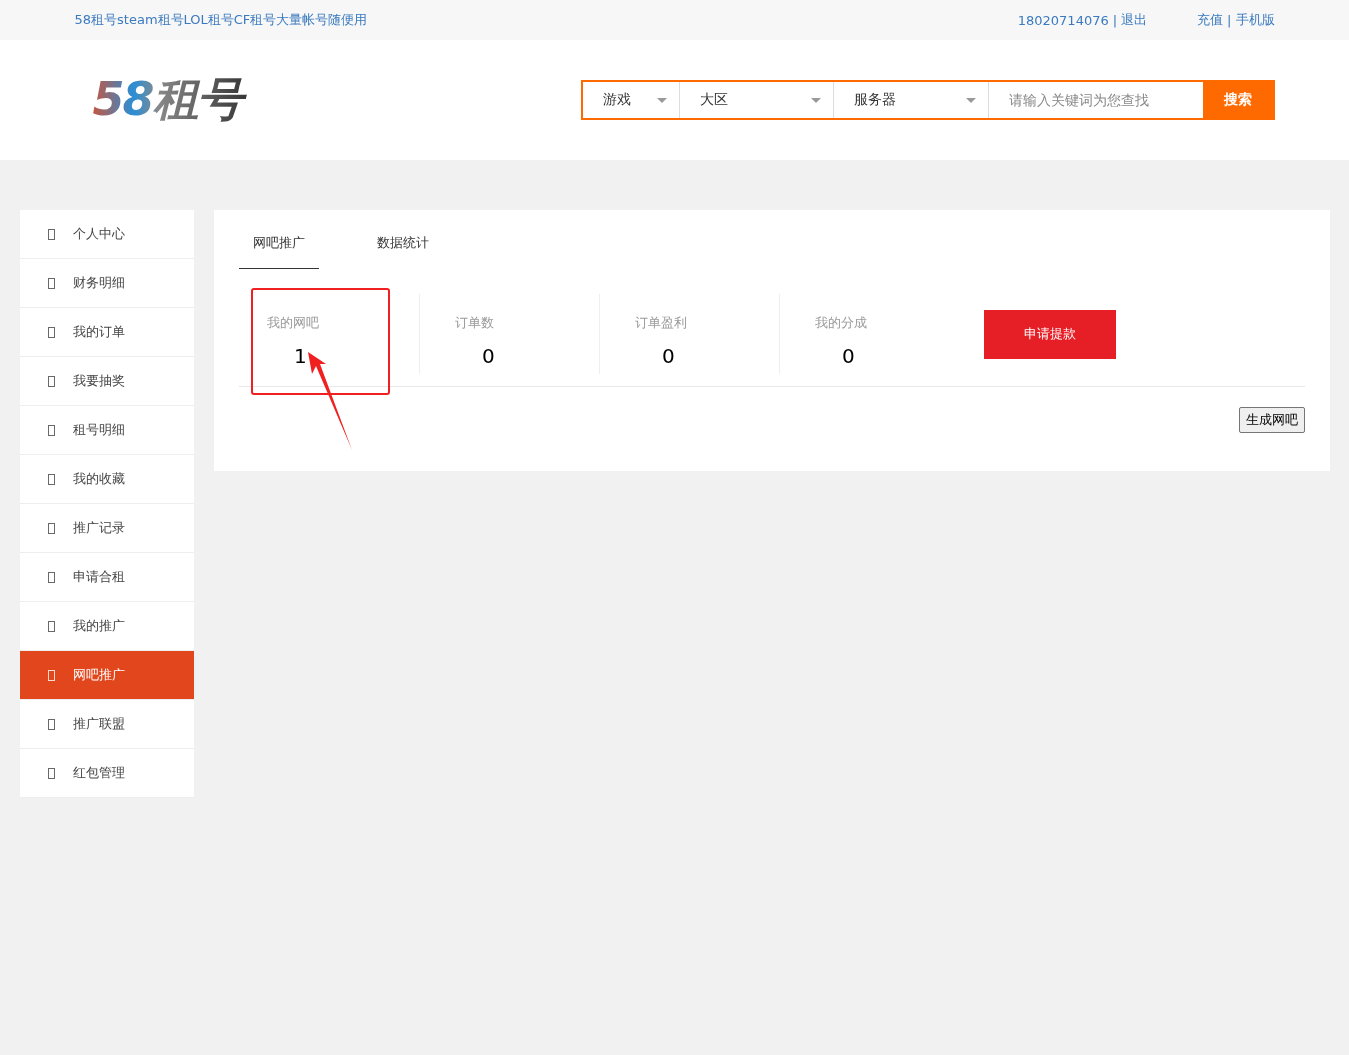  I want to click on generate-button: 生成网吧, so click(1272, 420).